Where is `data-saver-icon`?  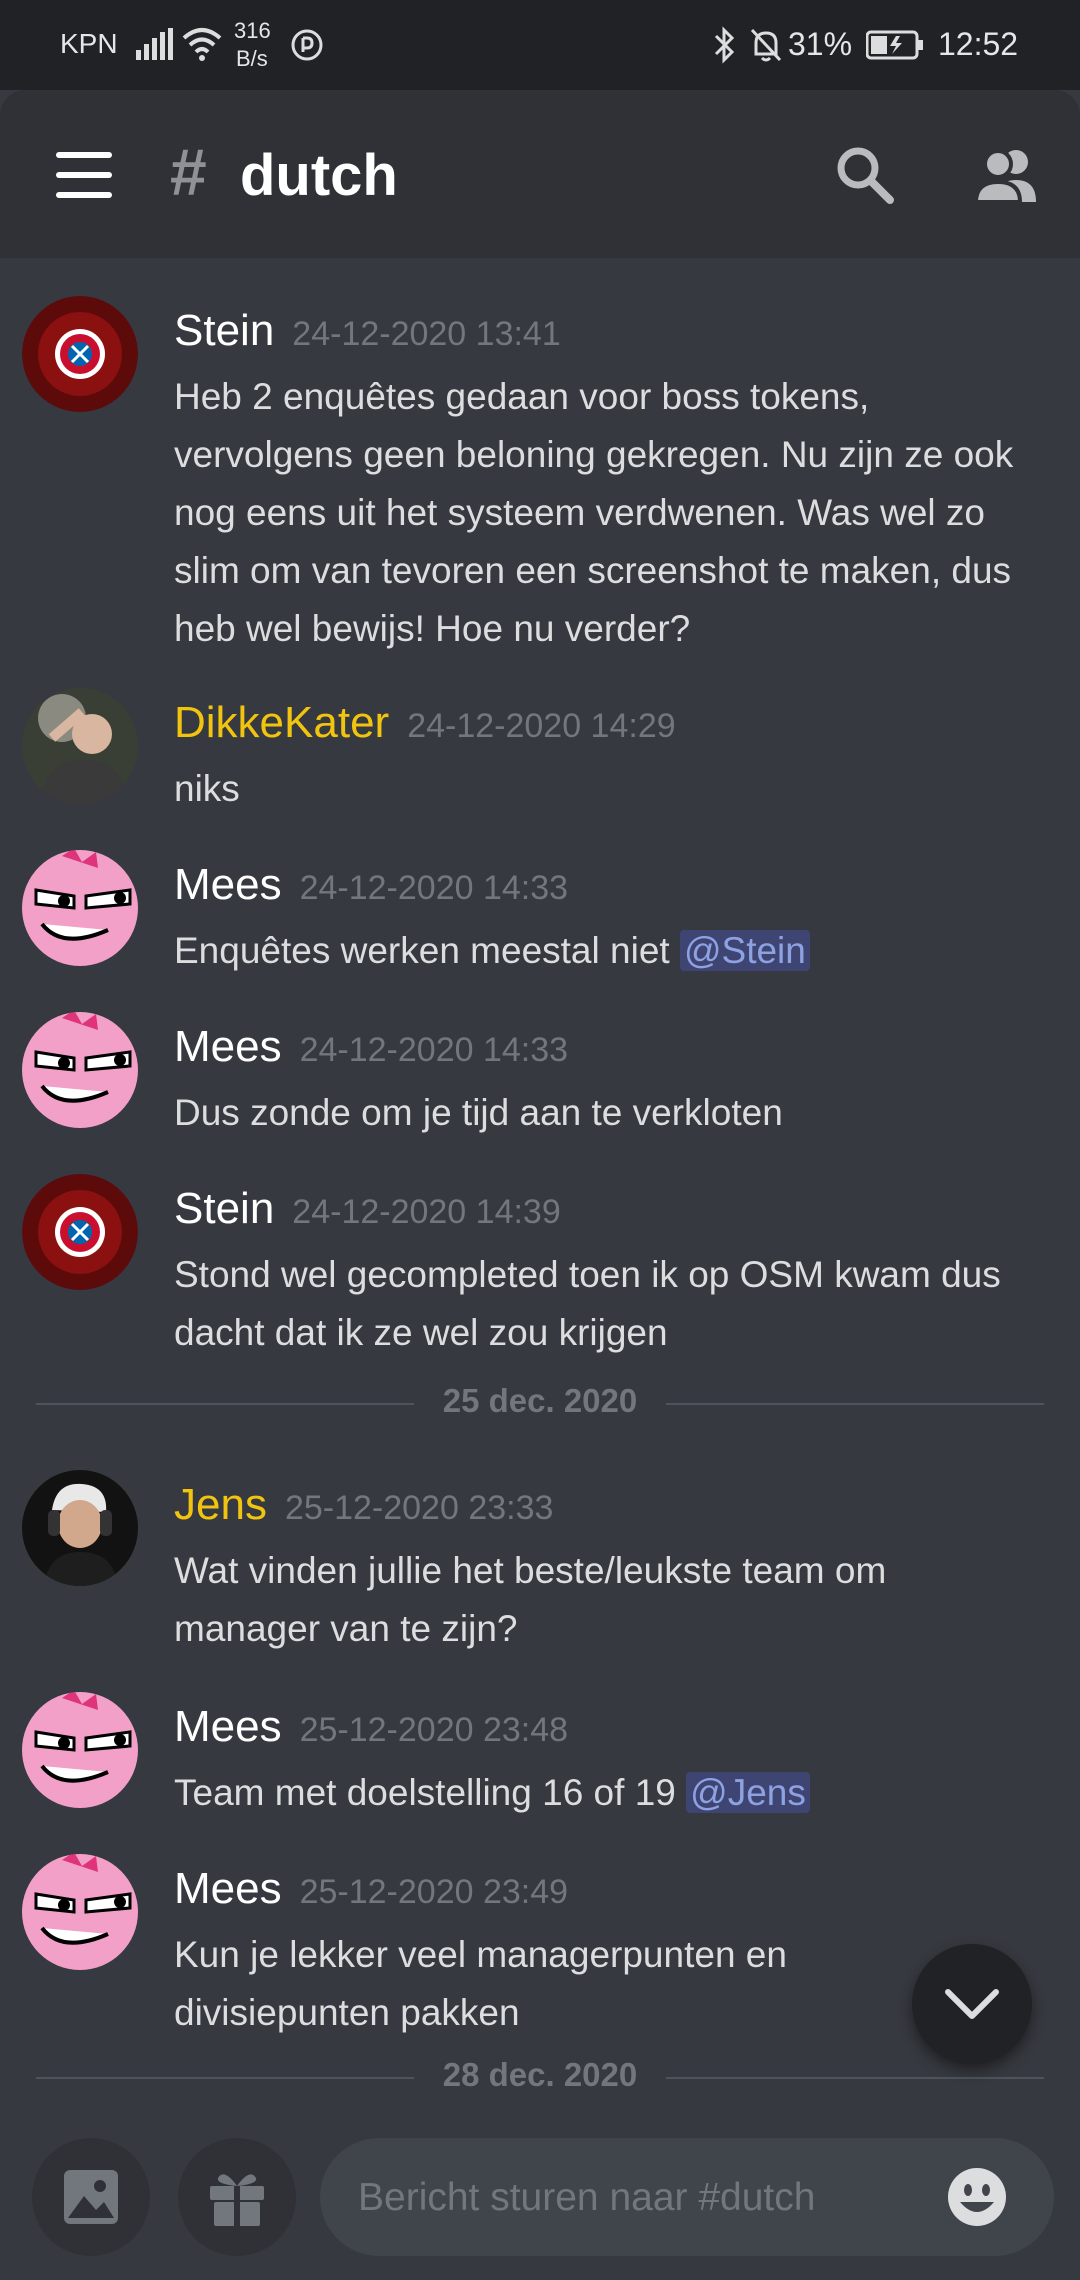 data-saver-icon is located at coordinates (307, 45).